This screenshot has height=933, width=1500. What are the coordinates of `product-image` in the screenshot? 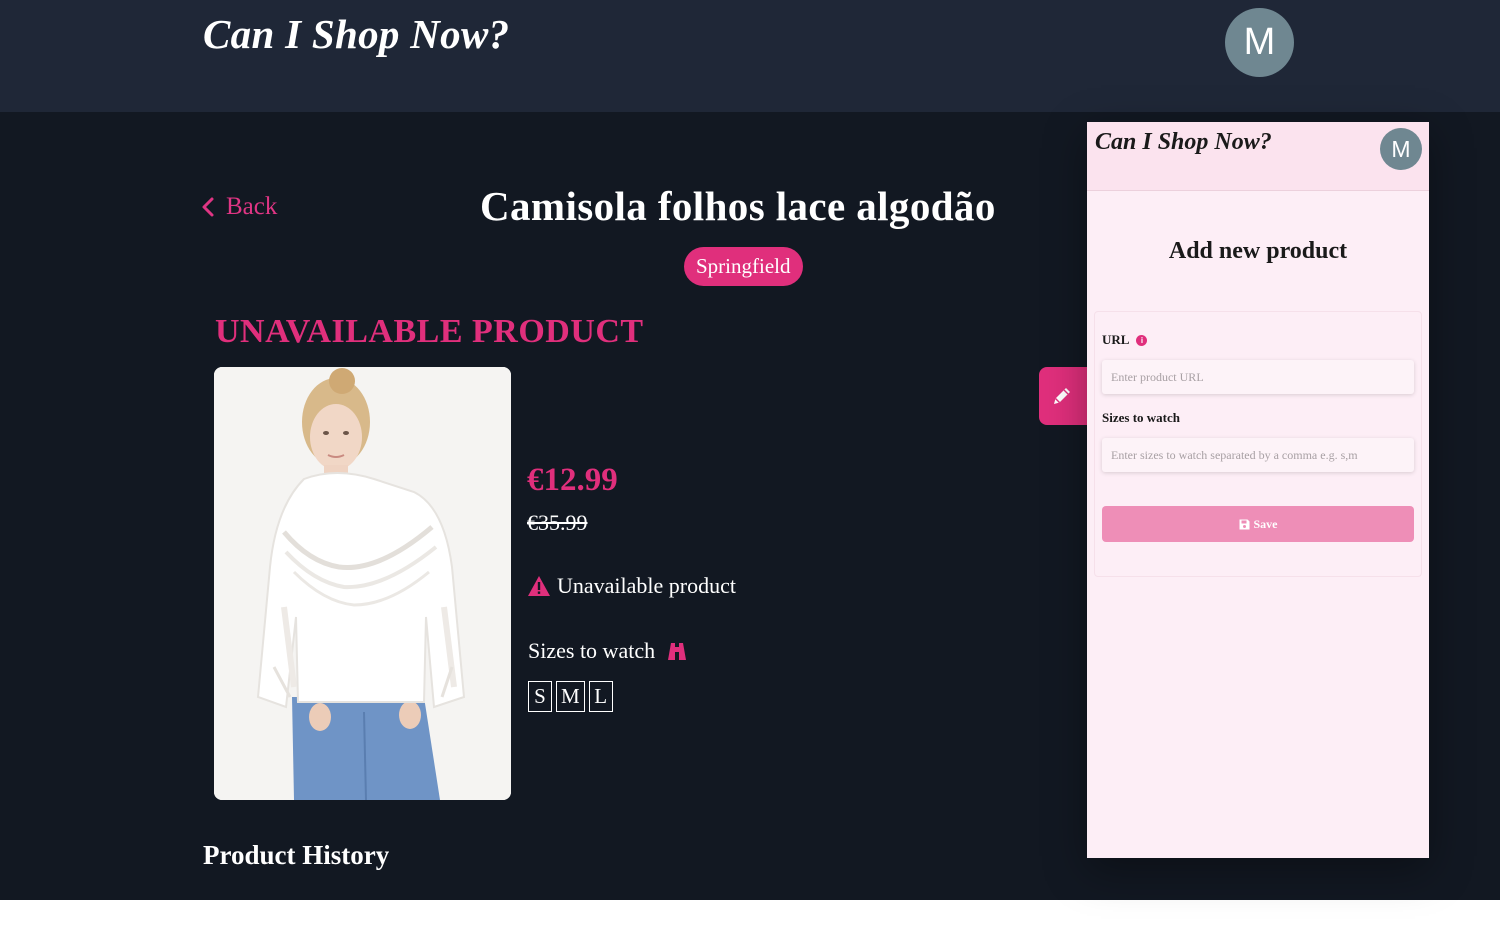 It's located at (362, 583).